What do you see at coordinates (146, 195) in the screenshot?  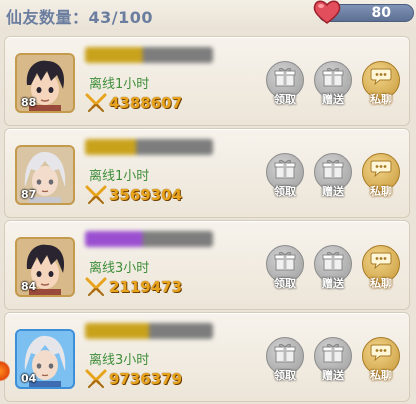 I see `combat-power: 3569304` at bounding box center [146, 195].